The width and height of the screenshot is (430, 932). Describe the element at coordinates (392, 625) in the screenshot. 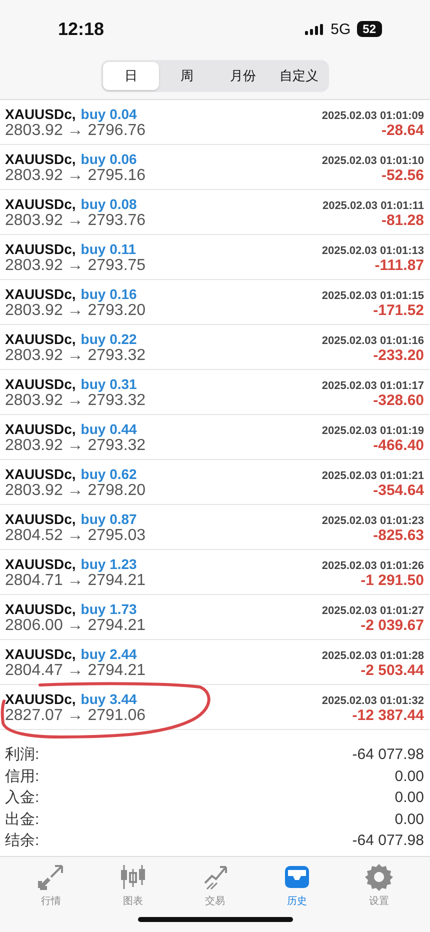

I see `profit-value: -2 039.67` at that location.